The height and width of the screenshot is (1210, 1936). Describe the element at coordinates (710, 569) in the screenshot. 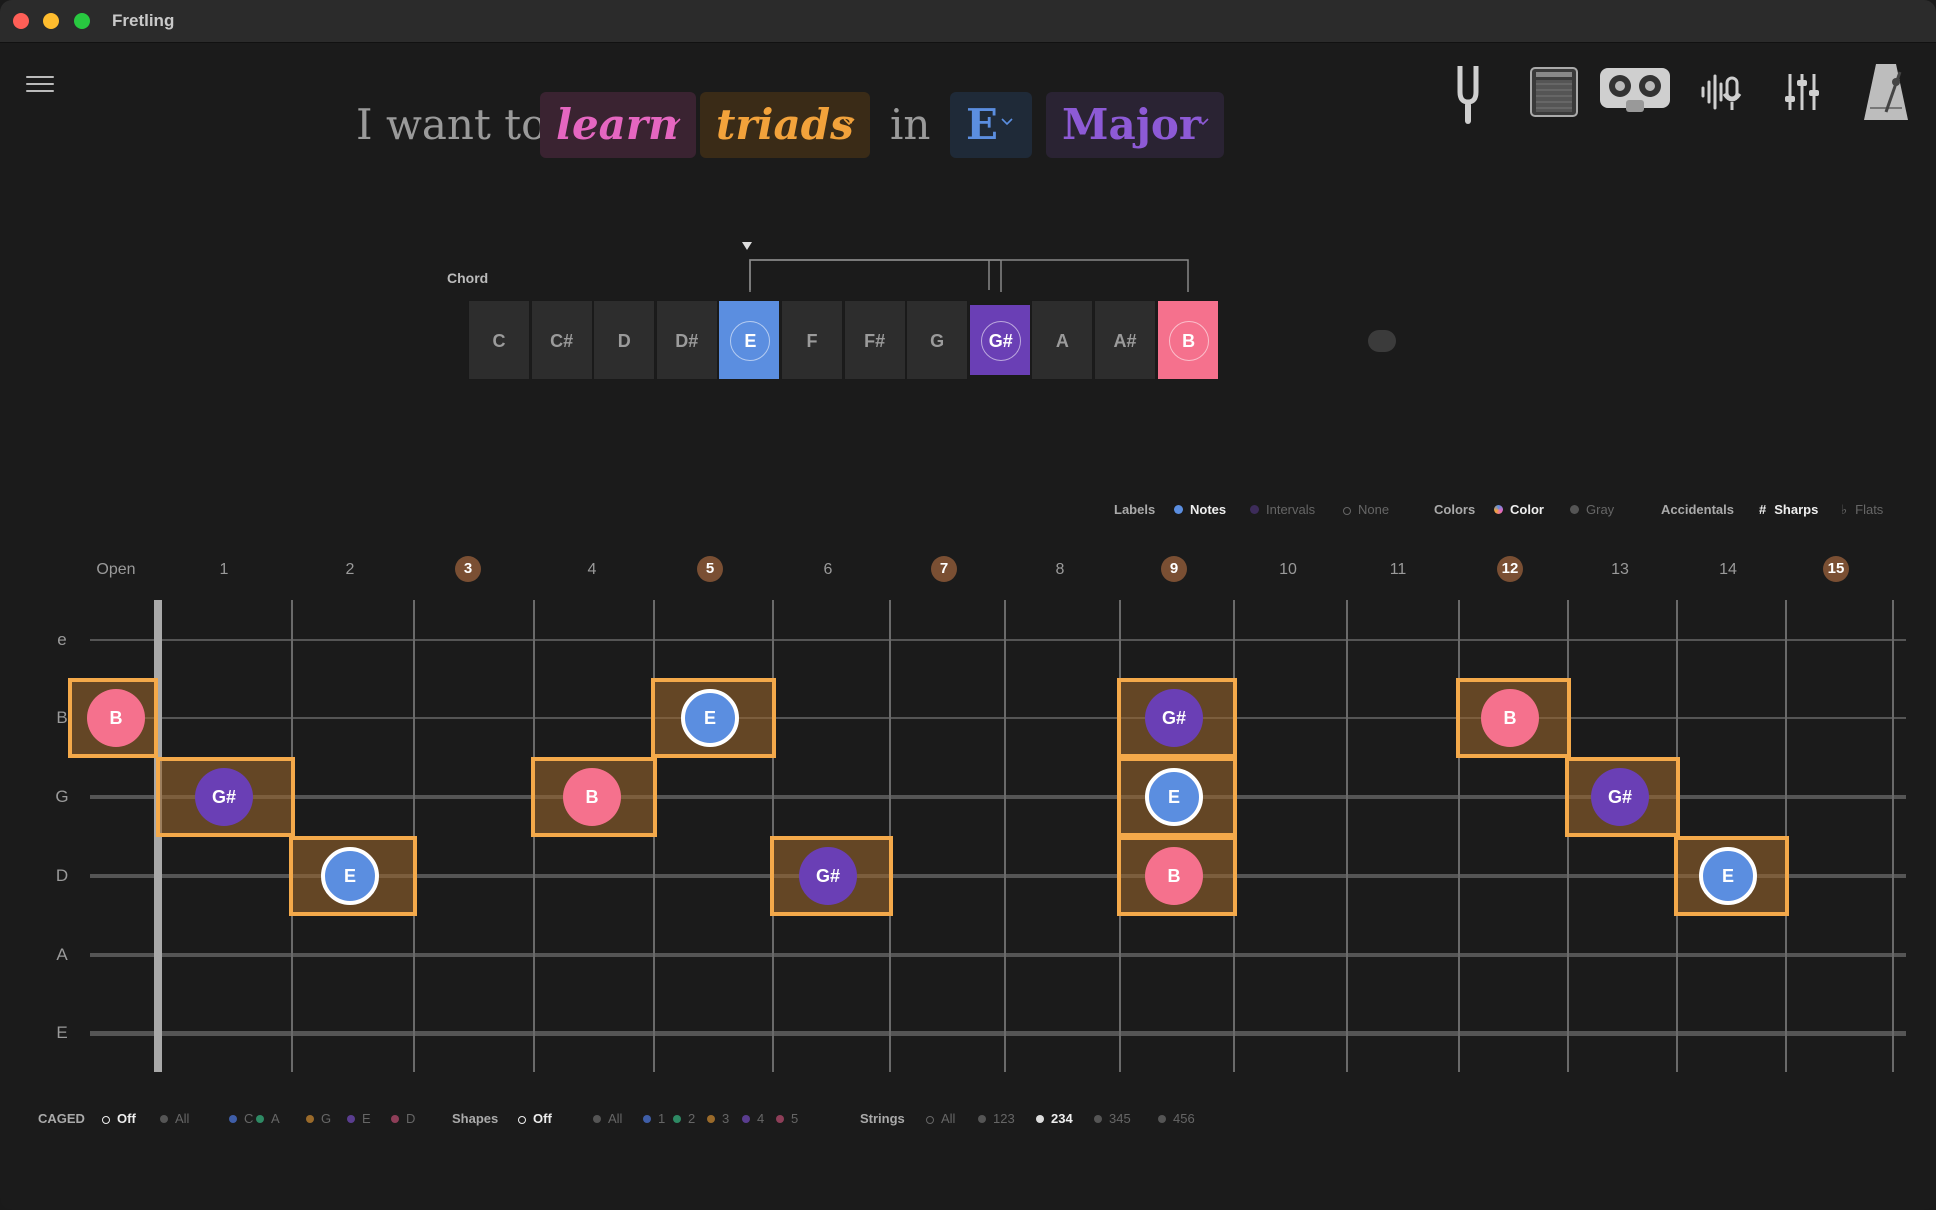

I see `fret-number: 5` at that location.